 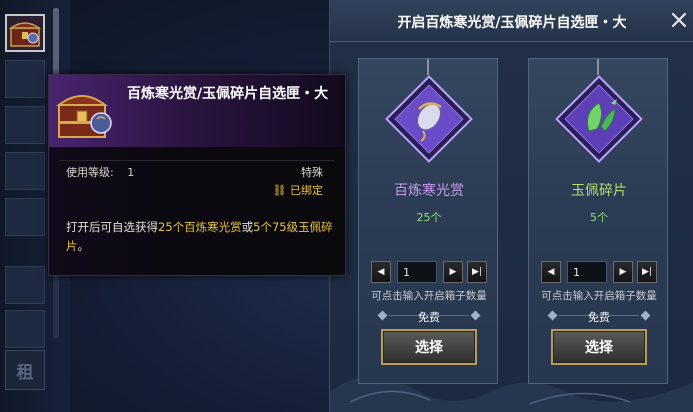 I want to click on reward-name: 玉佩碎片, so click(x=599, y=191).